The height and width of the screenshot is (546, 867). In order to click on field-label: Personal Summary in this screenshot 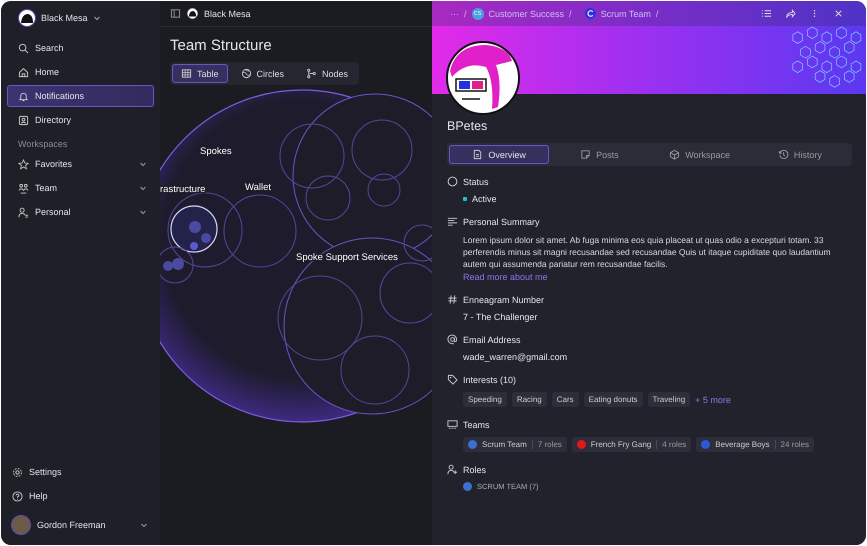, I will do `click(501, 221)`.